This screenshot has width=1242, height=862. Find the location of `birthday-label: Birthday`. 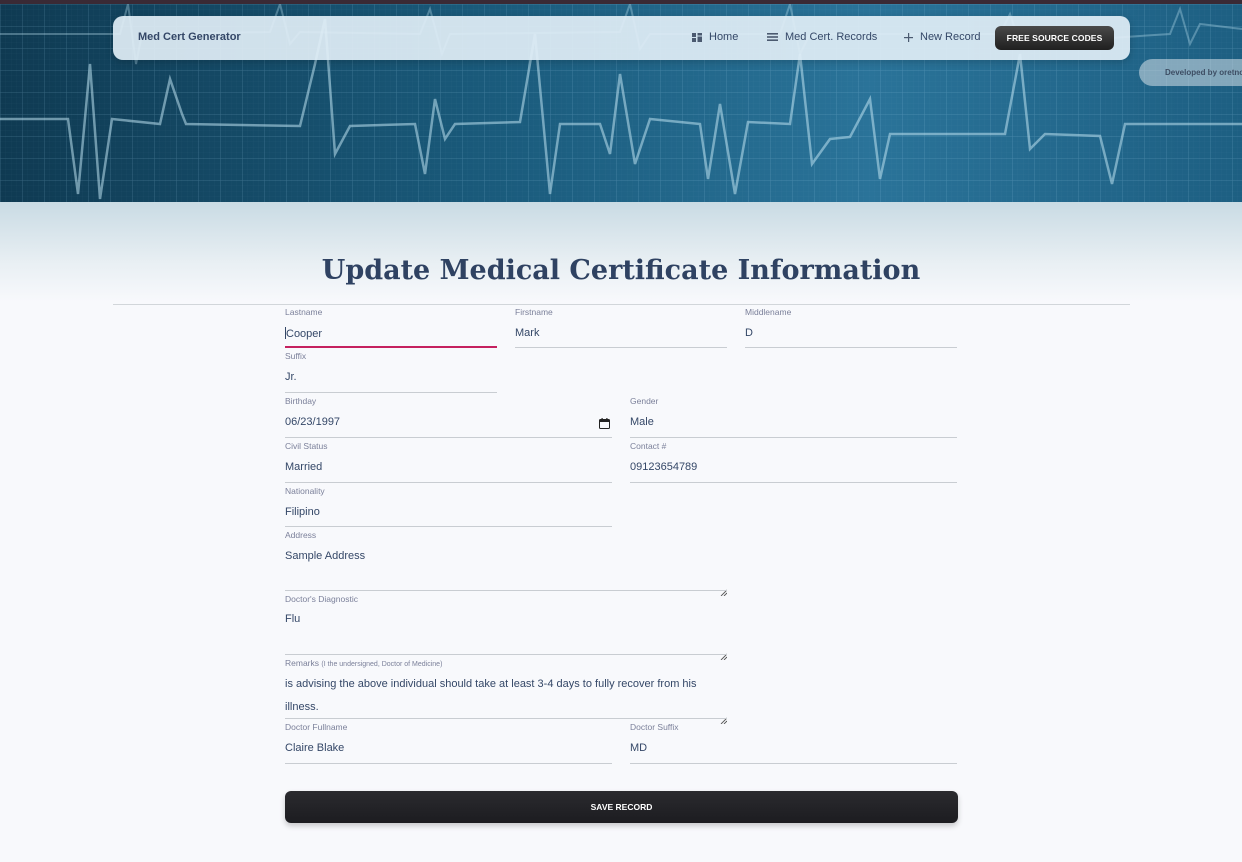

birthday-label: Birthday is located at coordinates (301, 401).